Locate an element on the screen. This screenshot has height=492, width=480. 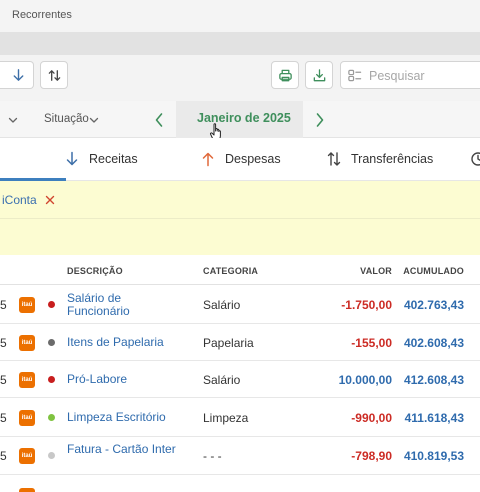
col-descricao: DESCRIÇÃO is located at coordinates (95, 271).